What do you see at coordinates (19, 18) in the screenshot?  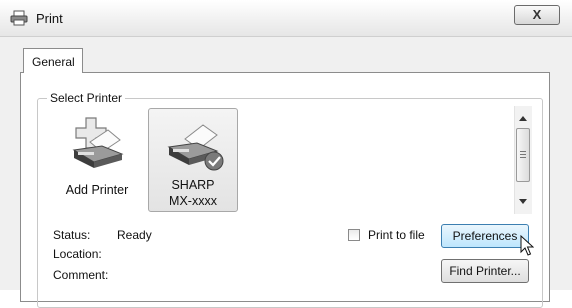 I see `printer-icon` at bounding box center [19, 18].